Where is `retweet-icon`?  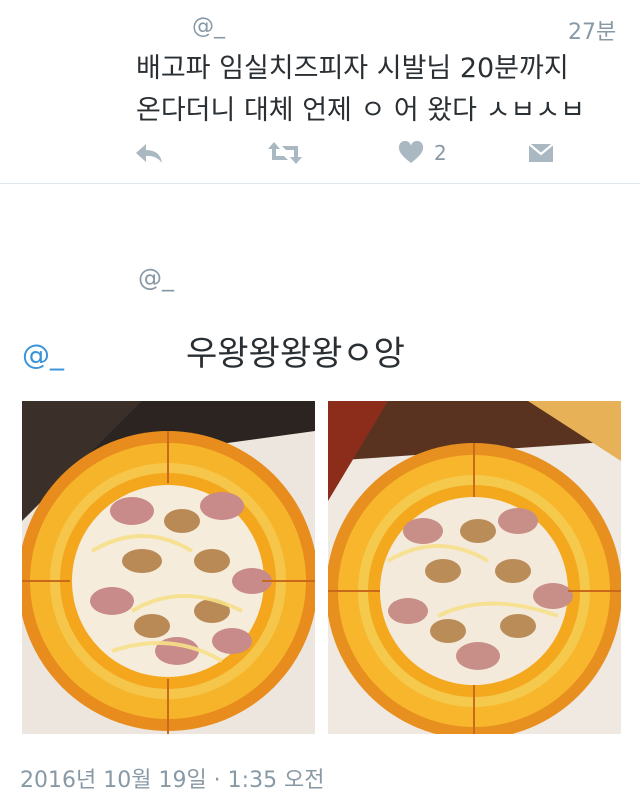
retweet-icon is located at coordinates (285, 153).